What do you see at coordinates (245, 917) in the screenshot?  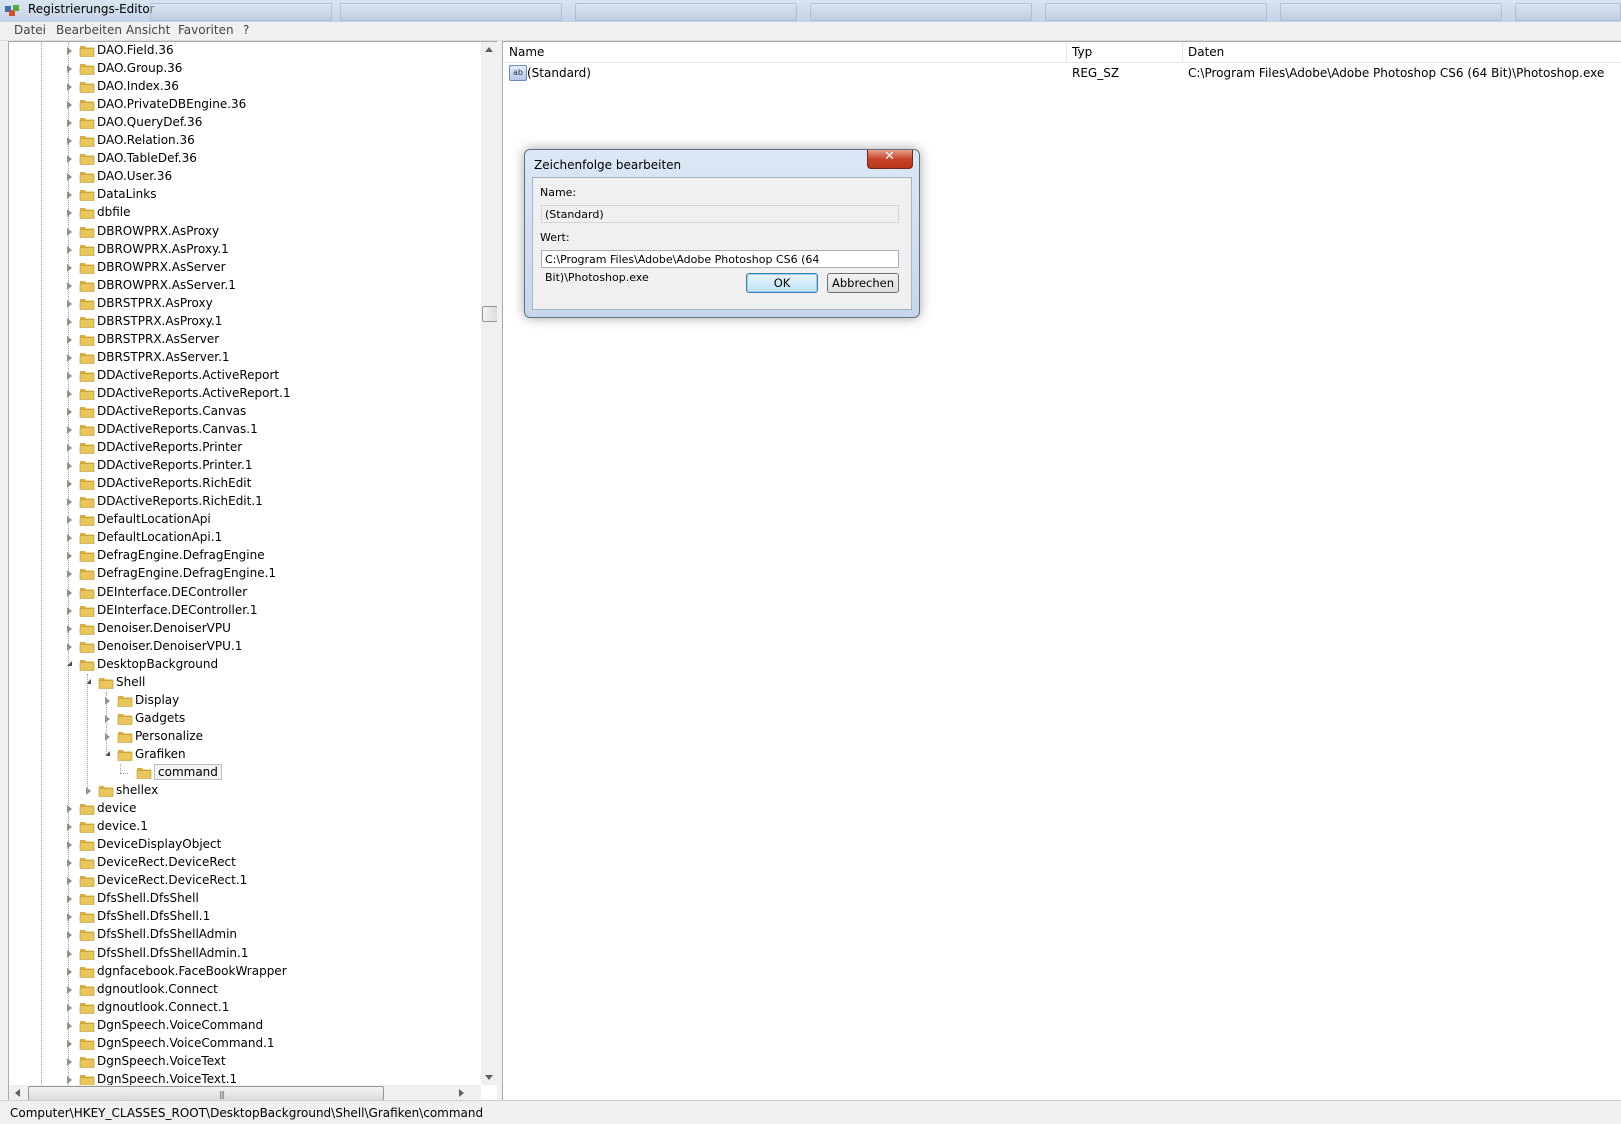 I see `tree-item: DfsShell.DfsShell.1` at bounding box center [245, 917].